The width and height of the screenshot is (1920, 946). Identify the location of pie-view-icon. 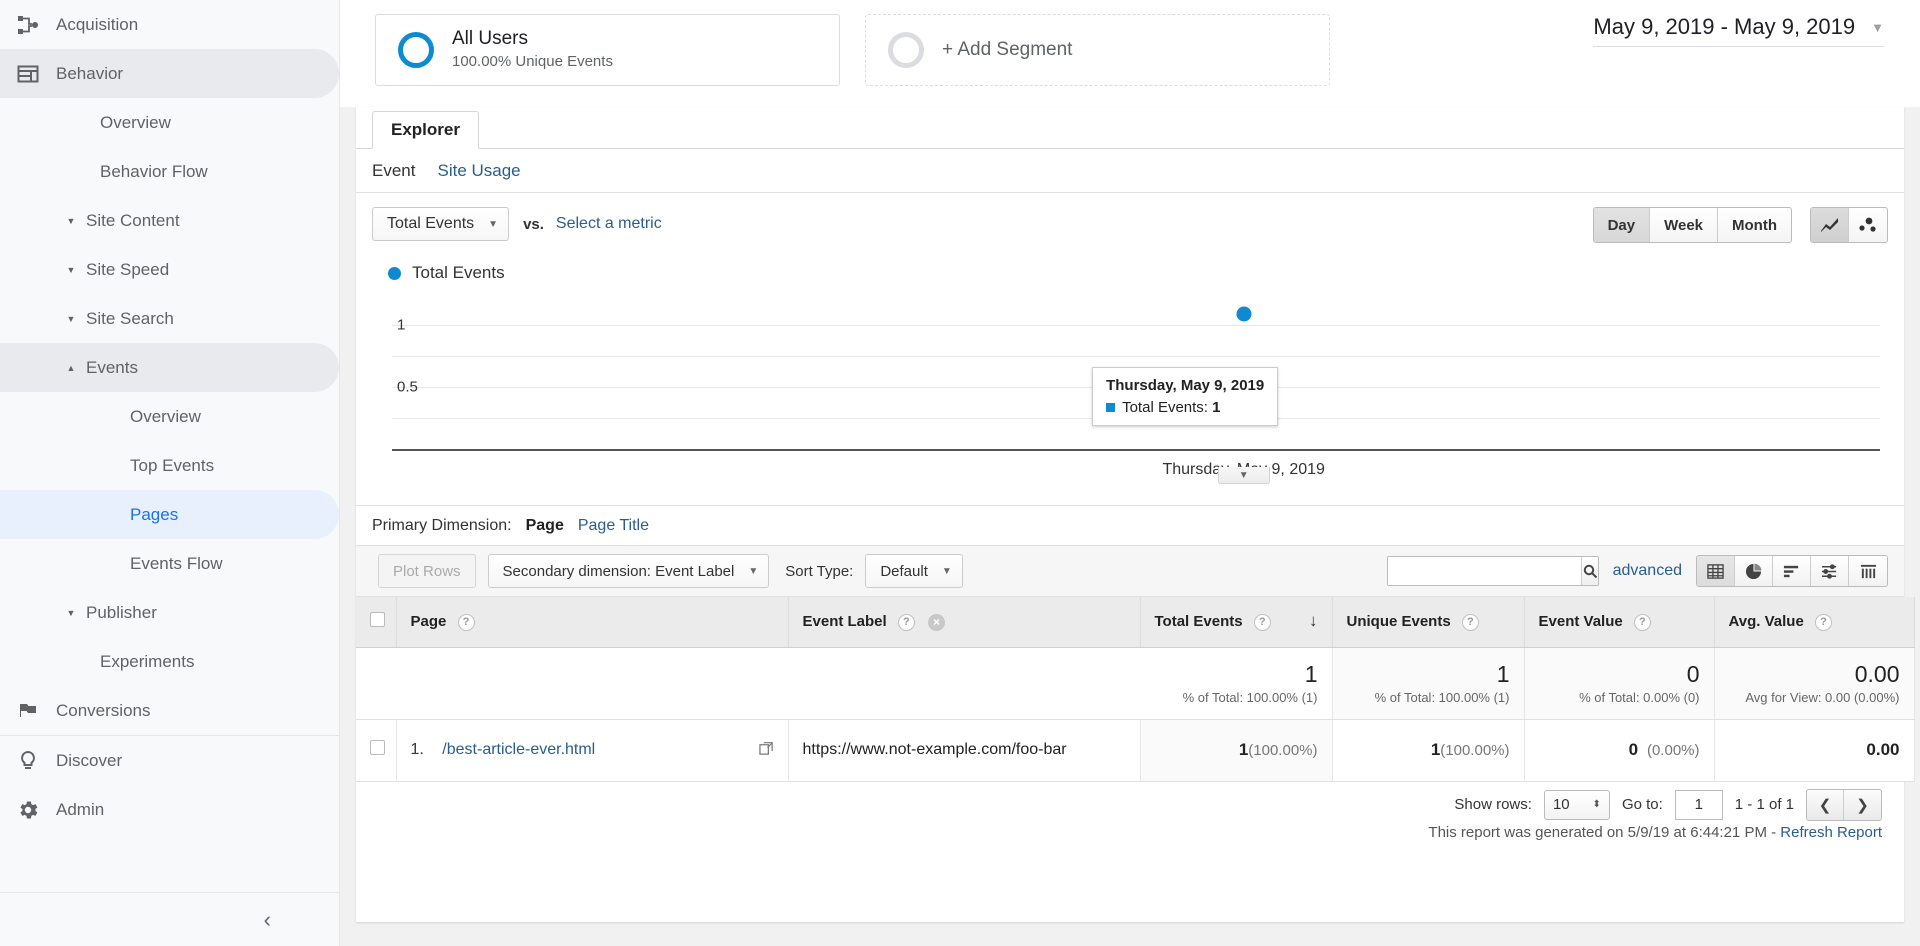
(1754, 571).